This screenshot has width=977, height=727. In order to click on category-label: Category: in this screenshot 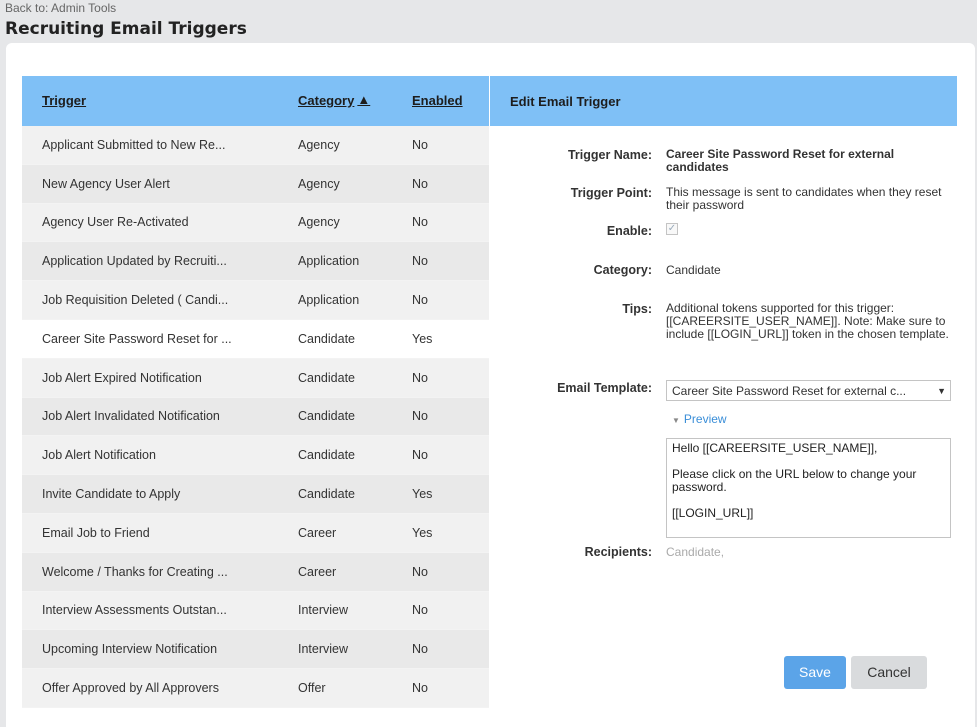, I will do `click(622, 270)`.